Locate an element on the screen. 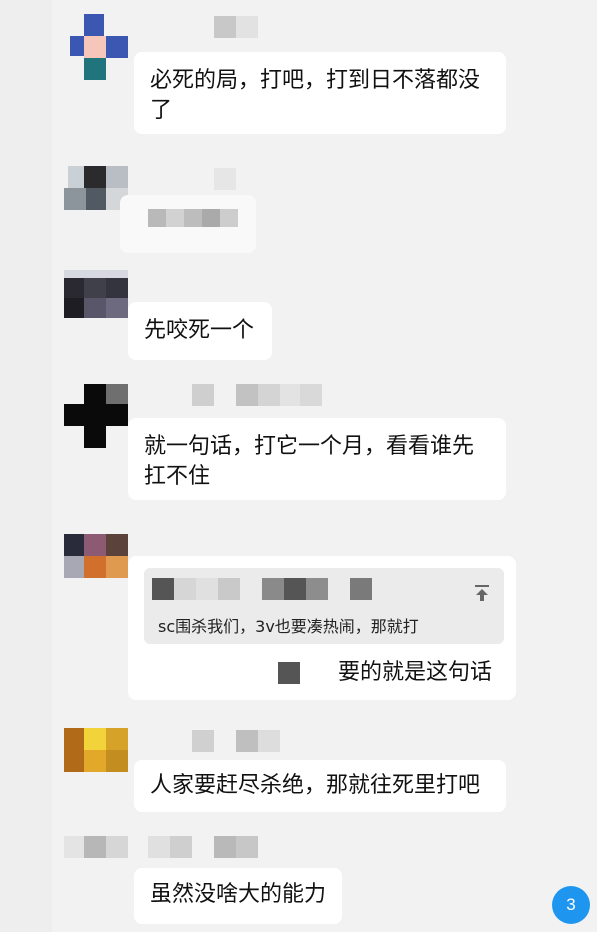 The height and width of the screenshot is (932, 597). message-bubble: 人家要赶尽杀绝，那就往死里打吧 is located at coordinates (320, 786).